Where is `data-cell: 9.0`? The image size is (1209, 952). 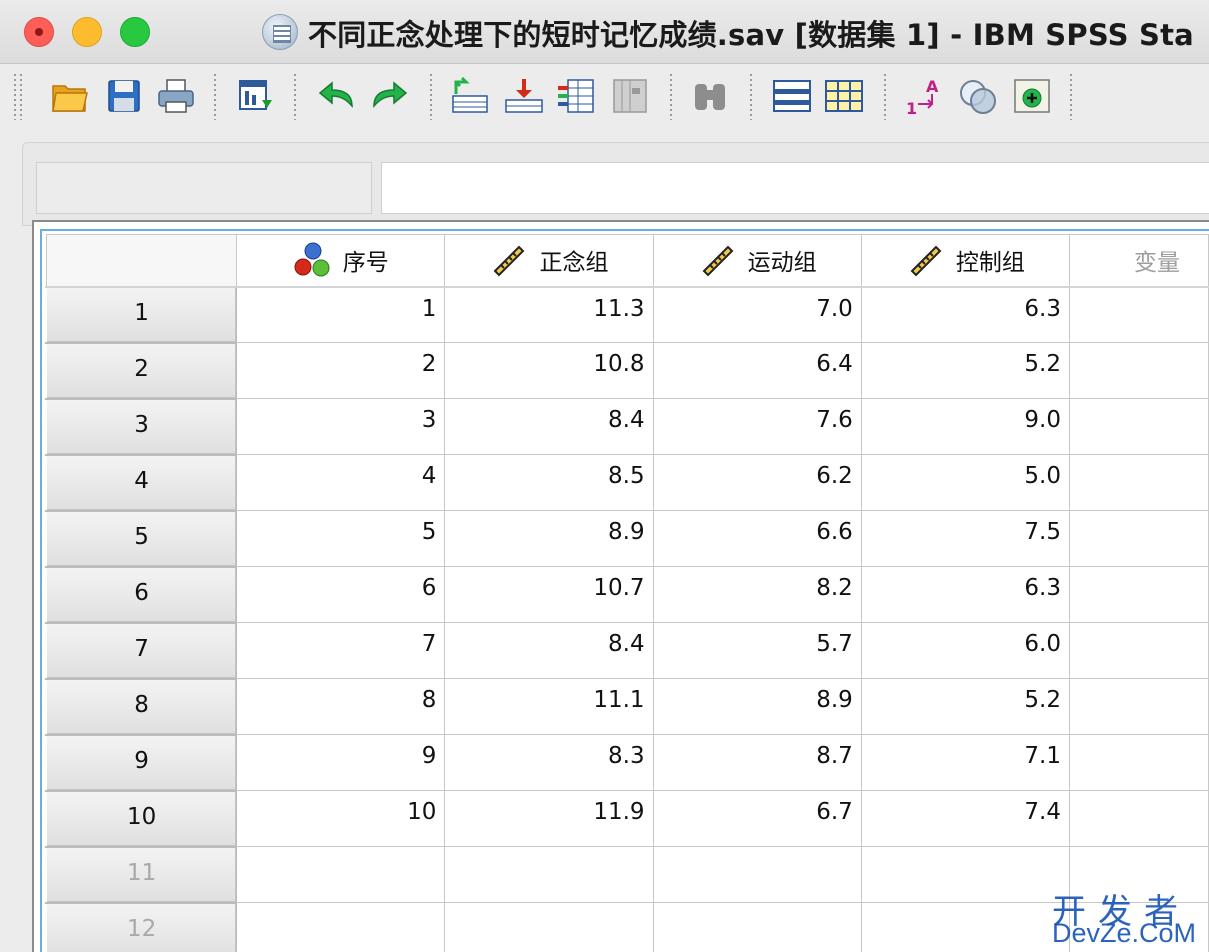
data-cell: 9.0 is located at coordinates (965, 426).